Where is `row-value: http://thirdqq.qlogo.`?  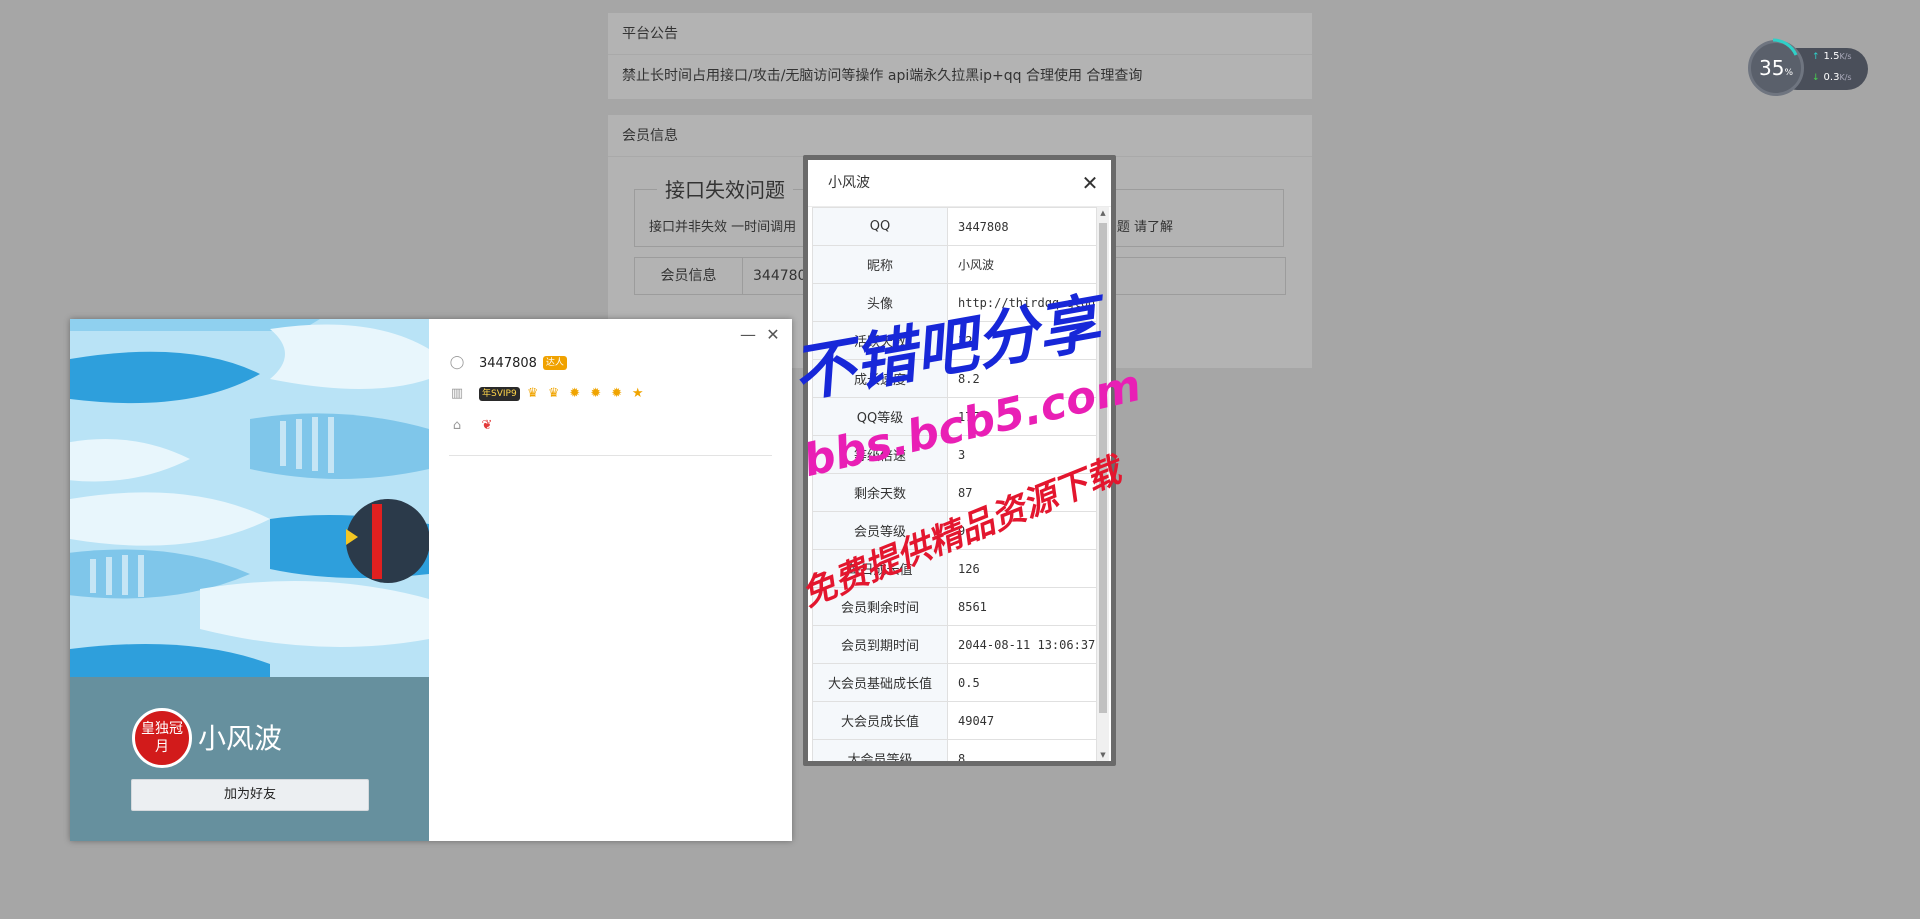 row-value: http://thirdqq.qlogo. is located at coordinates (1022, 302).